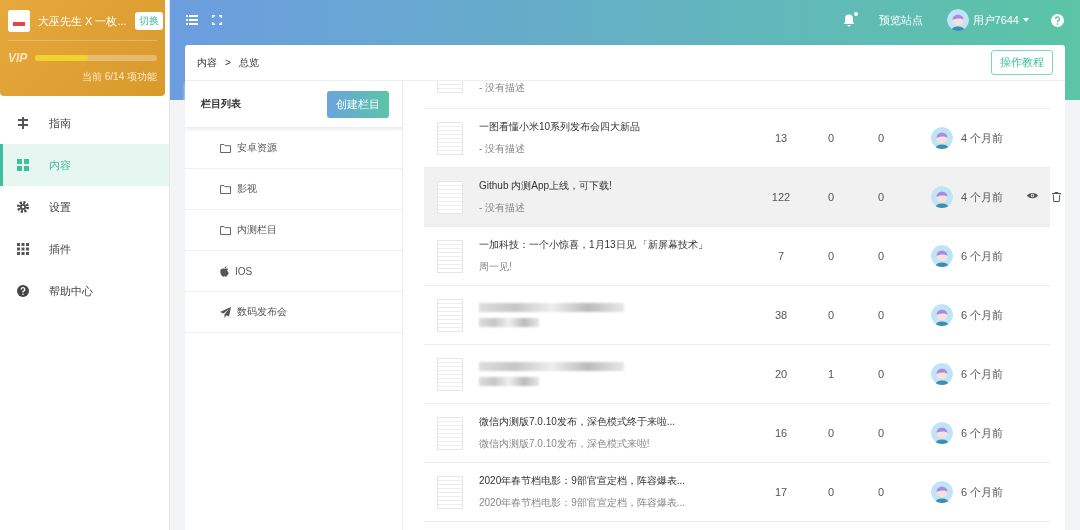 The height and width of the screenshot is (530, 1080). Describe the element at coordinates (23, 207) in the screenshot. I see `settings-icon` at that location.